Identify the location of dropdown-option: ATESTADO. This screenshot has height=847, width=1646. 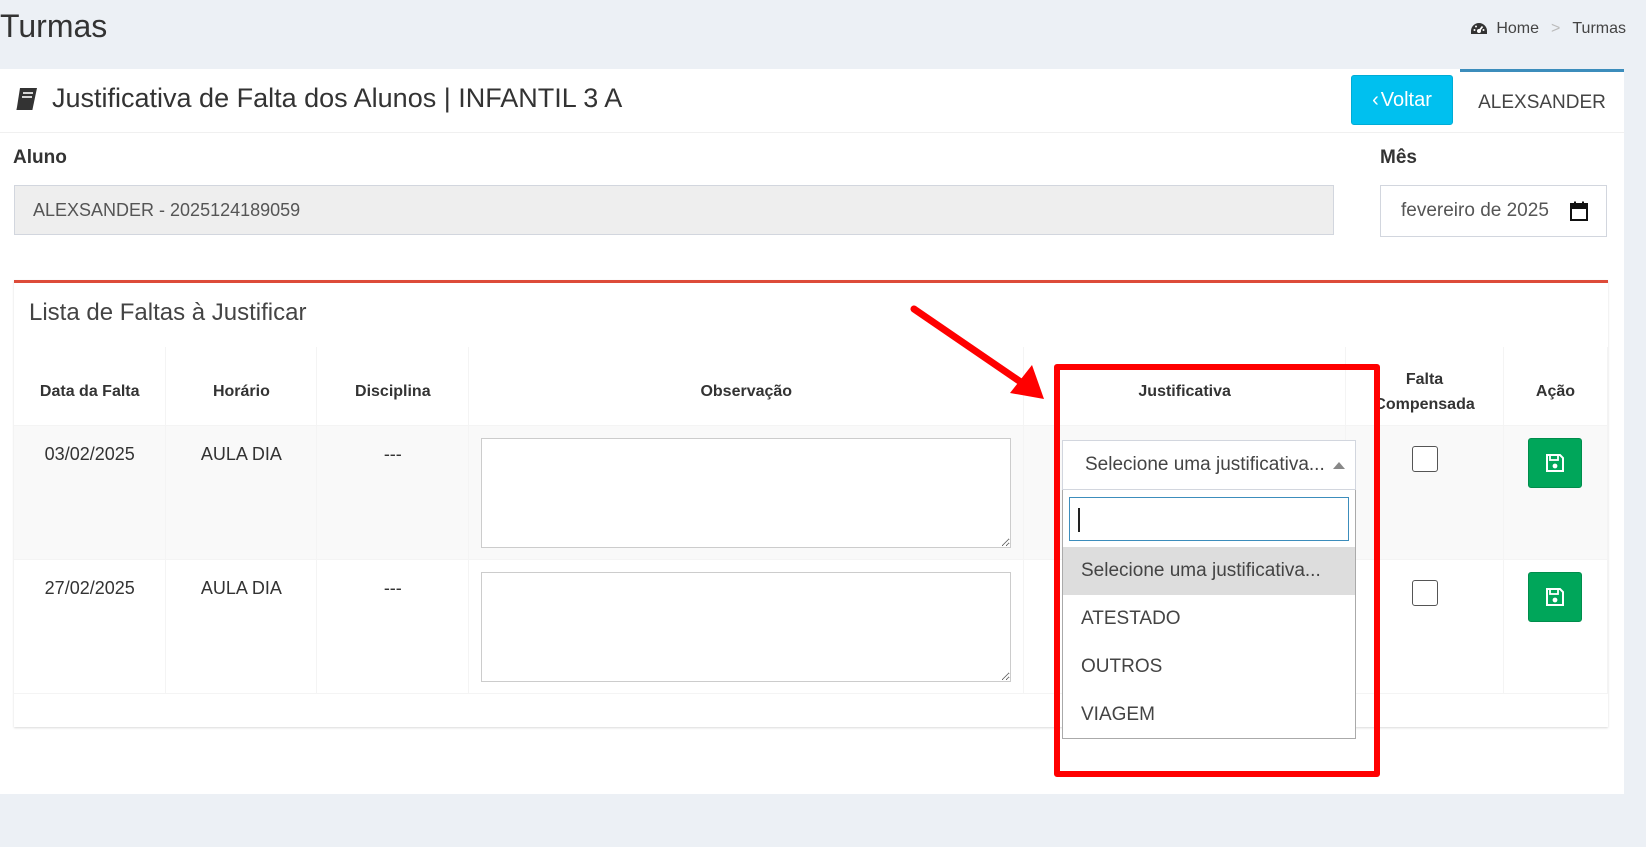
(1209, 619).